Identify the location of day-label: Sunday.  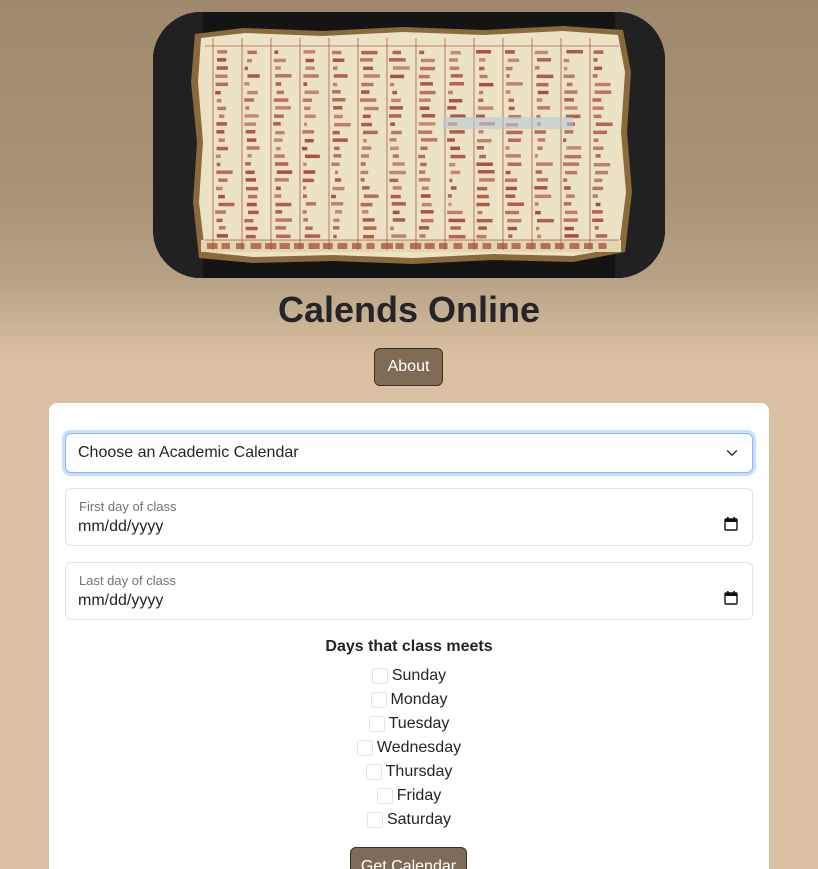
(419, 675).